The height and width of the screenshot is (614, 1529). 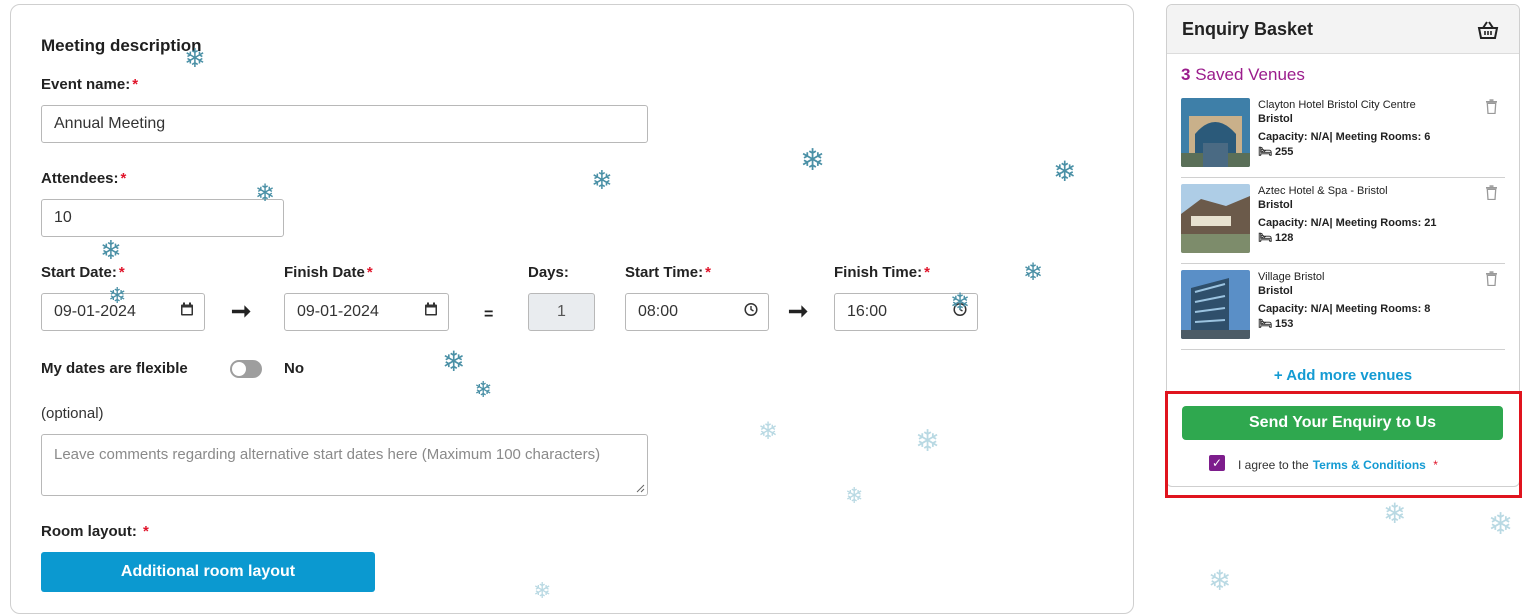 What do you see at coordinates (668, 272) in the screenshot?
I see `start-time-label: Start Time: *` at bounding box center [668, 272].